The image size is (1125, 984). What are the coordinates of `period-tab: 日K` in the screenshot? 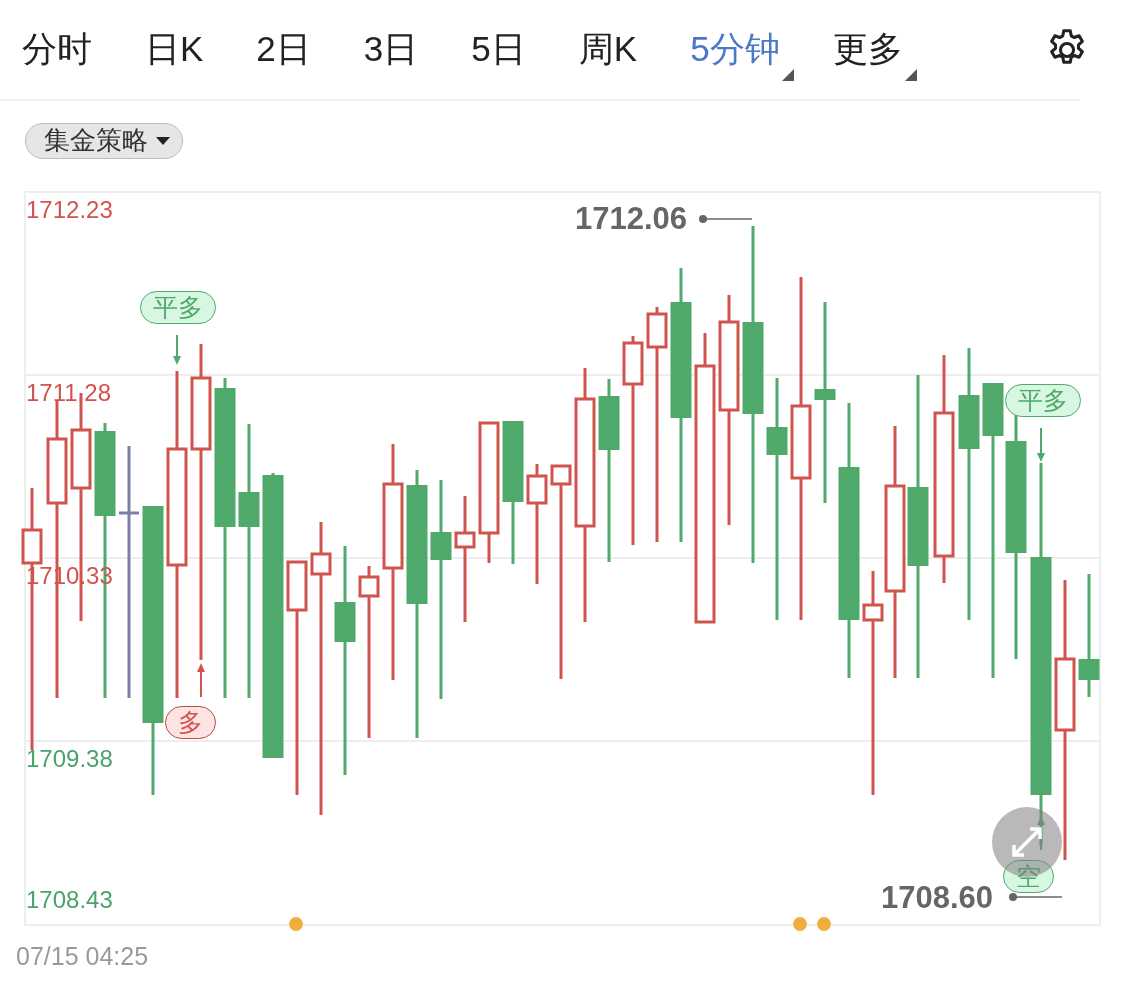 It's located at (181, 54).